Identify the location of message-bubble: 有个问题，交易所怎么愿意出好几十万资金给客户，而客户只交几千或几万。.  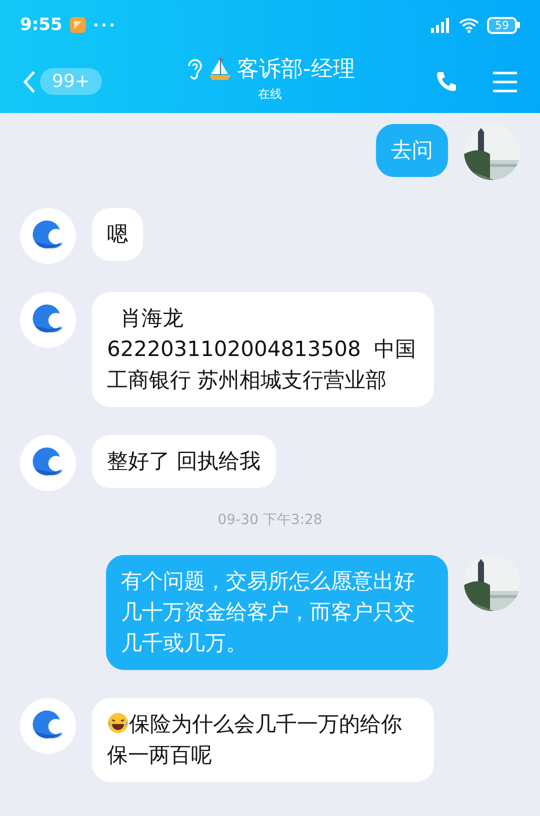
(277, 612).